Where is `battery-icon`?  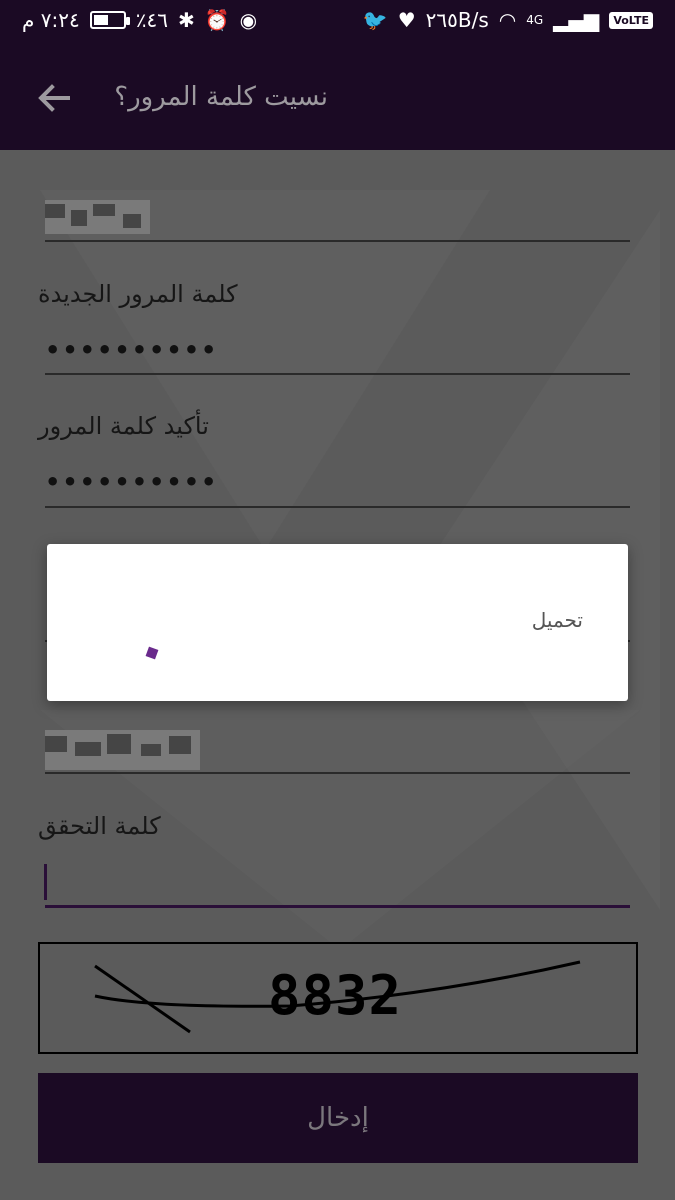 battery-icon is located at coordinates (109, 20).